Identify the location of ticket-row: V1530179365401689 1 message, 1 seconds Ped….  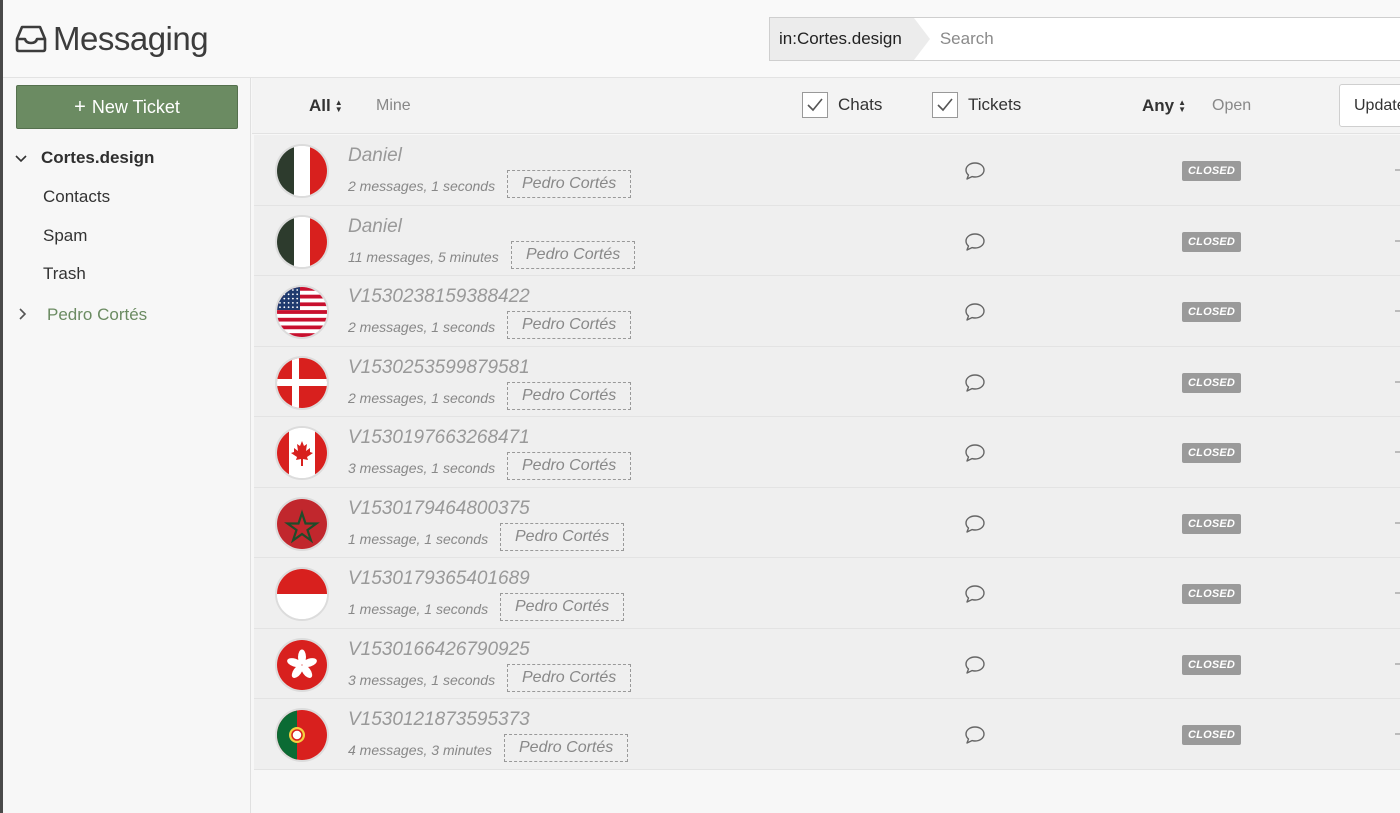
(827, 593).